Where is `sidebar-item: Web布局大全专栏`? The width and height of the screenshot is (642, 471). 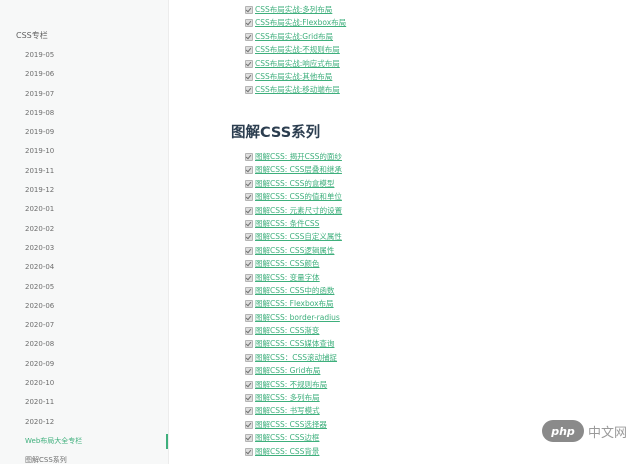 sidebar-item: Web布局大全专栏 is located at coordinates (84, 441).